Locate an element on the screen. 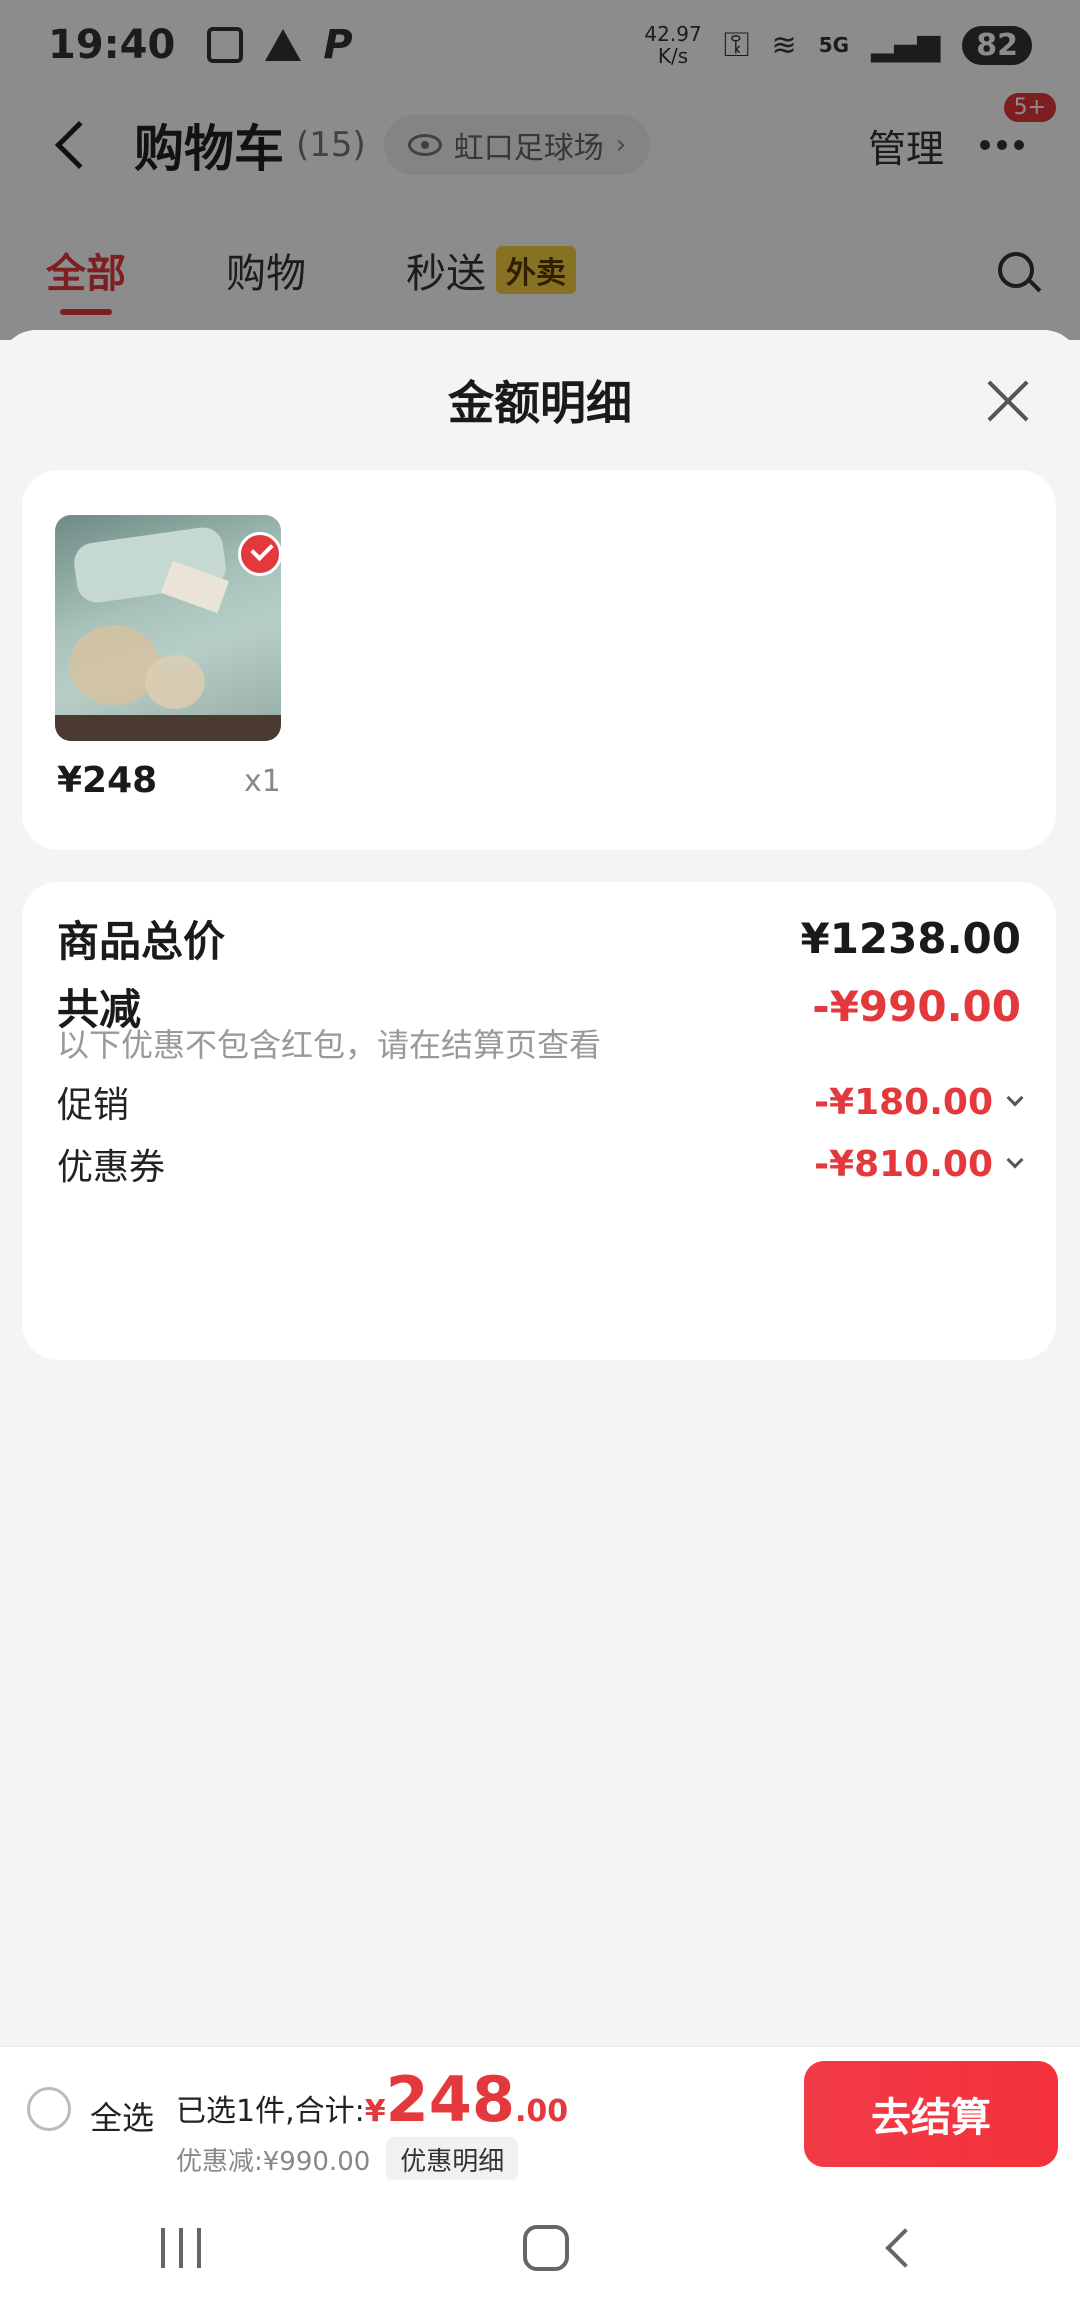  promotion-value-wrap: -¥180.00 is located at coordinates (919, 1102).